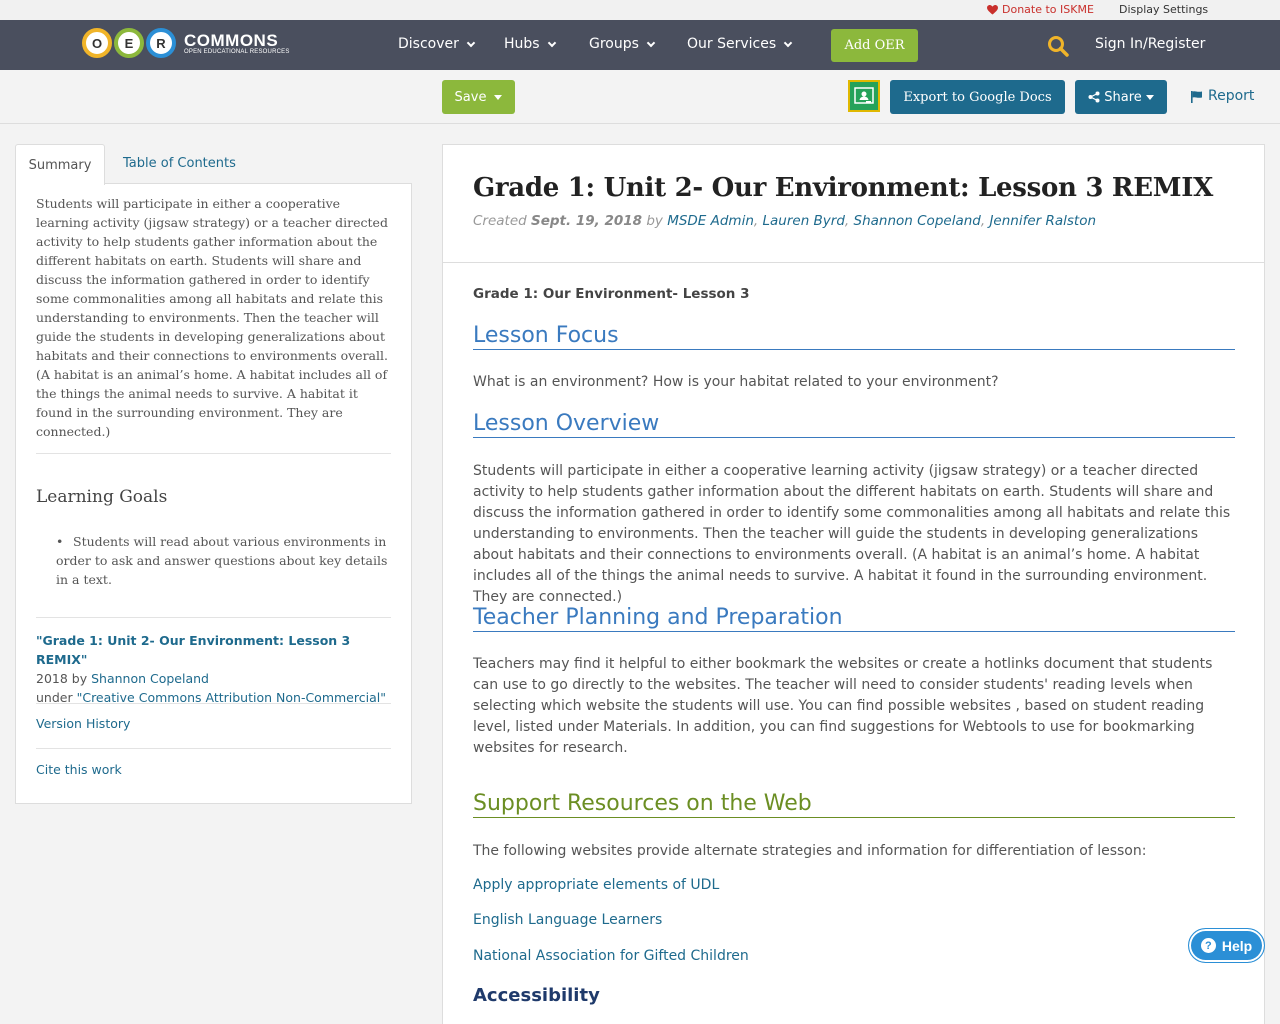 The height and width of the screenshot is (1024, 1280). I want to click on udl-link: Apply appropriate elements of UDL, so click(854, 885).